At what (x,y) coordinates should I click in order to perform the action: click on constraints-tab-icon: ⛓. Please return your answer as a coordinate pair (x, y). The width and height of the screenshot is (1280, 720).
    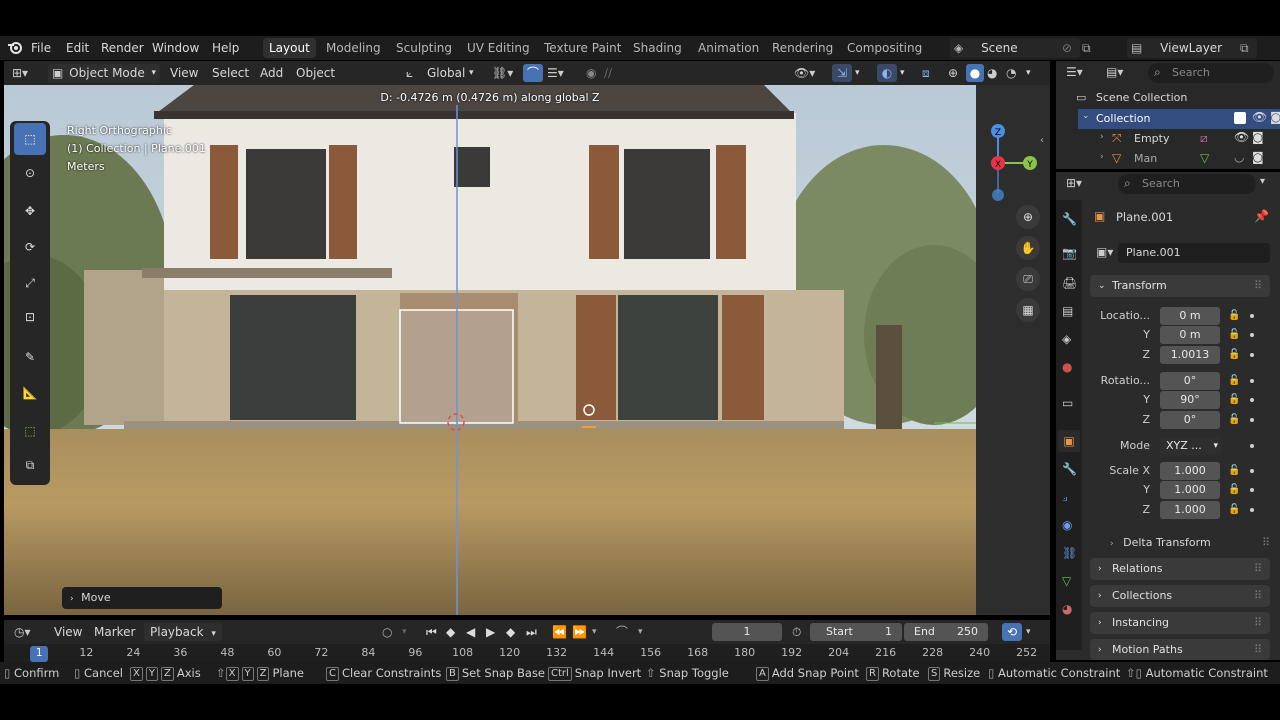
    Looking at the image, I should click on (1069, 553).